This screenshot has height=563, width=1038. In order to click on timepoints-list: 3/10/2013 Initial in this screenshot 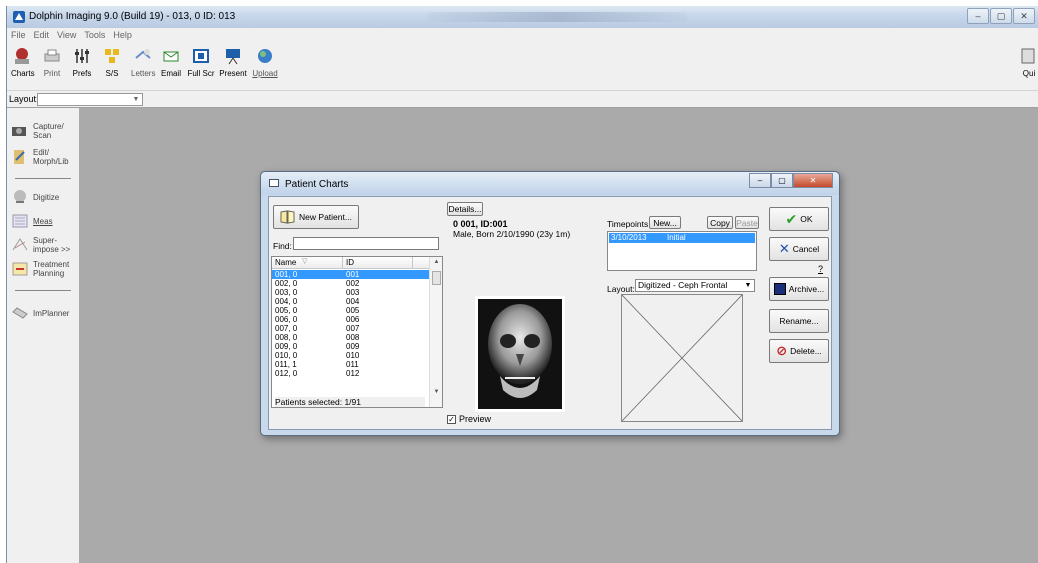, I will do `click(682, 251)`.